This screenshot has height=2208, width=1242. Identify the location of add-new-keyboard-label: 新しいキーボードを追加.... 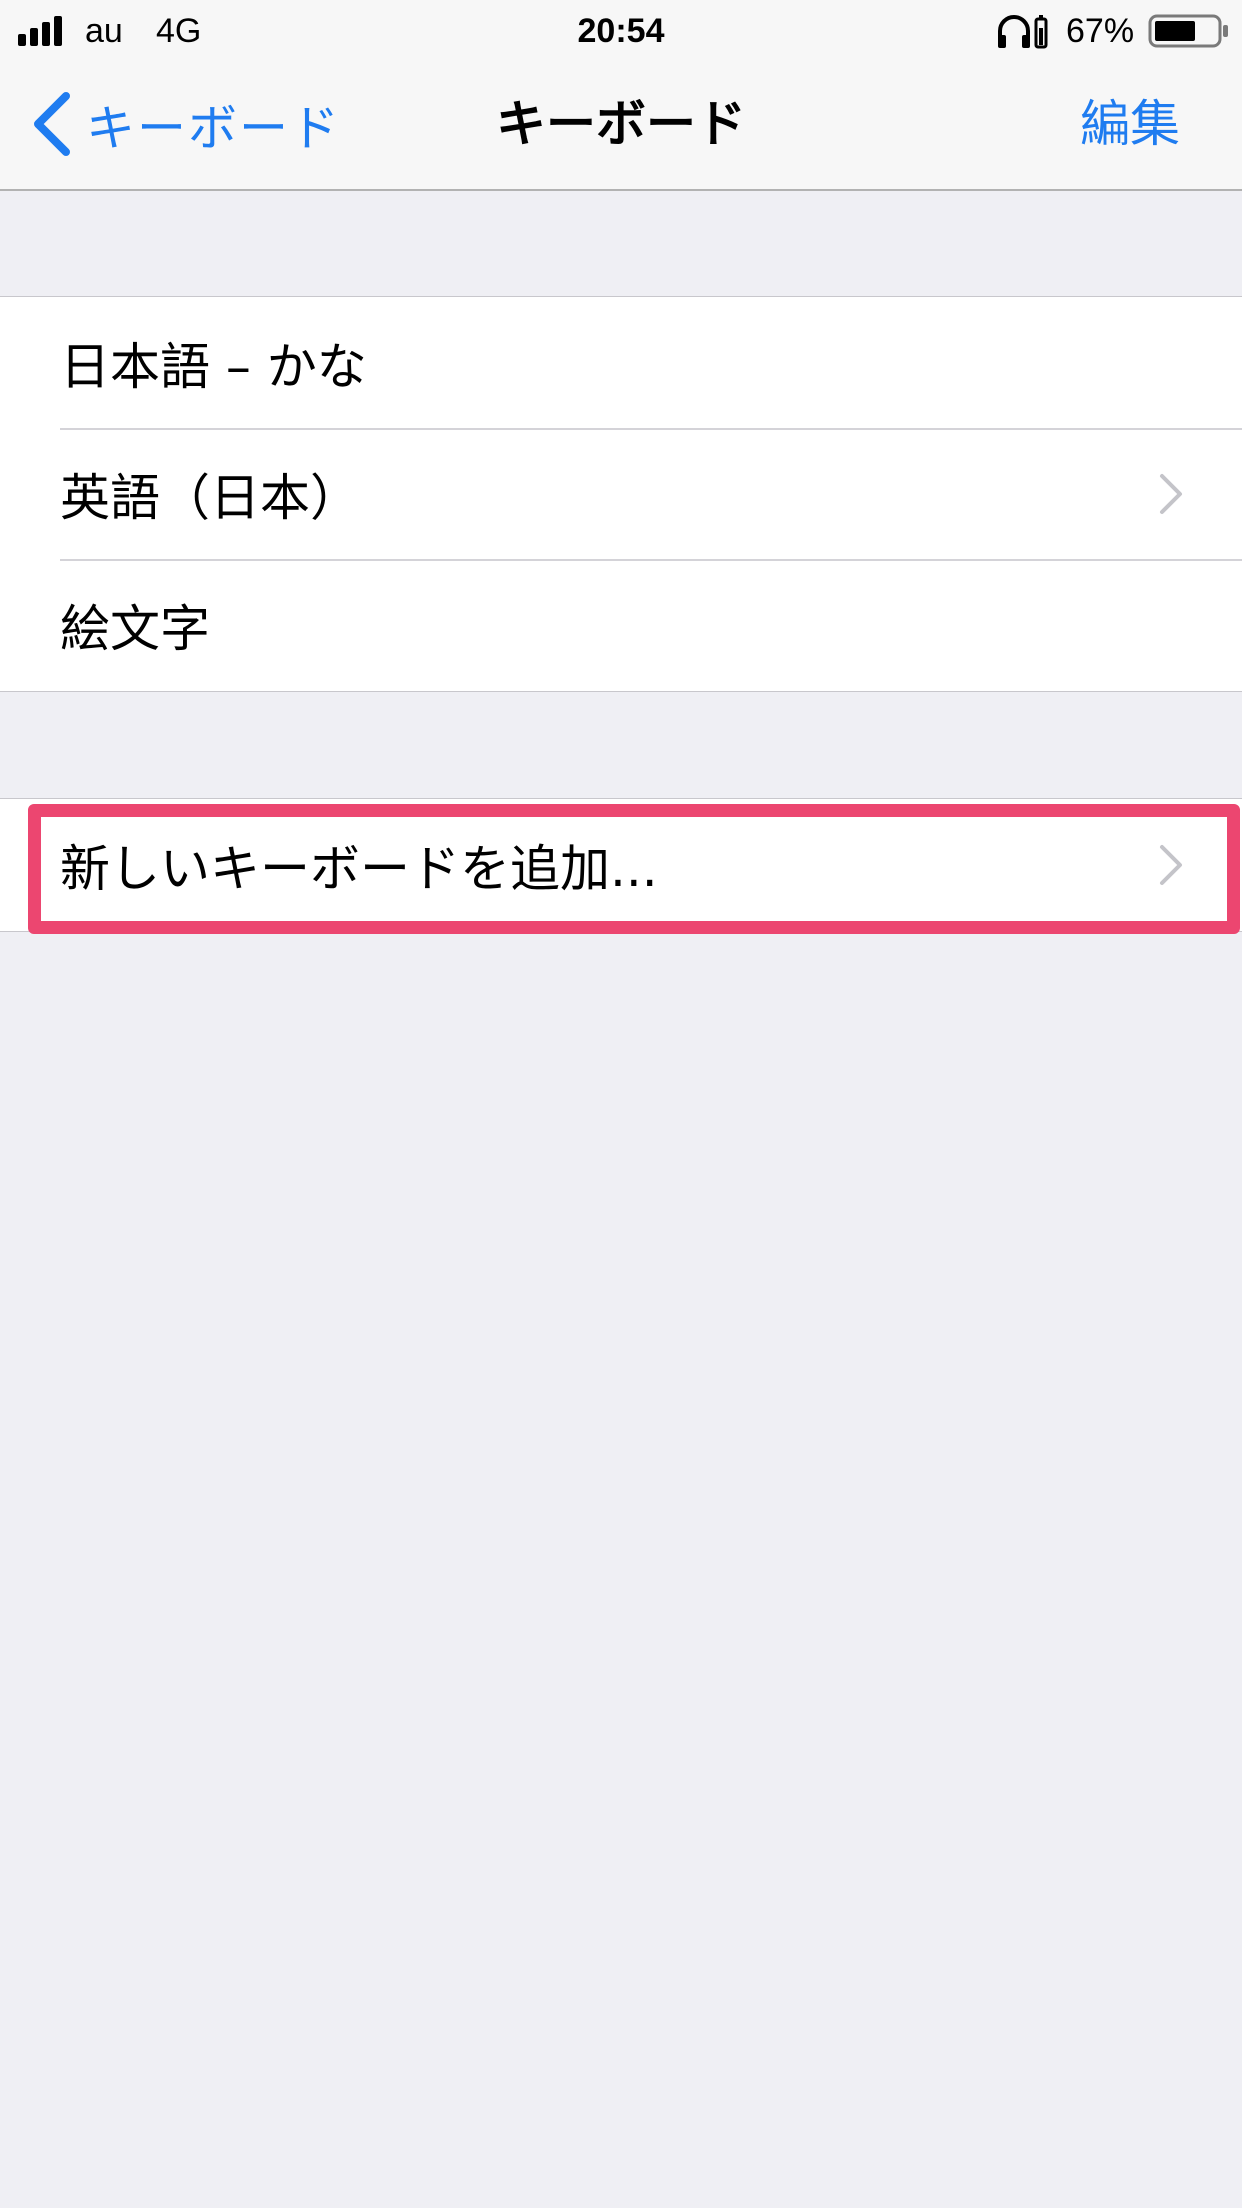
(359, 869).